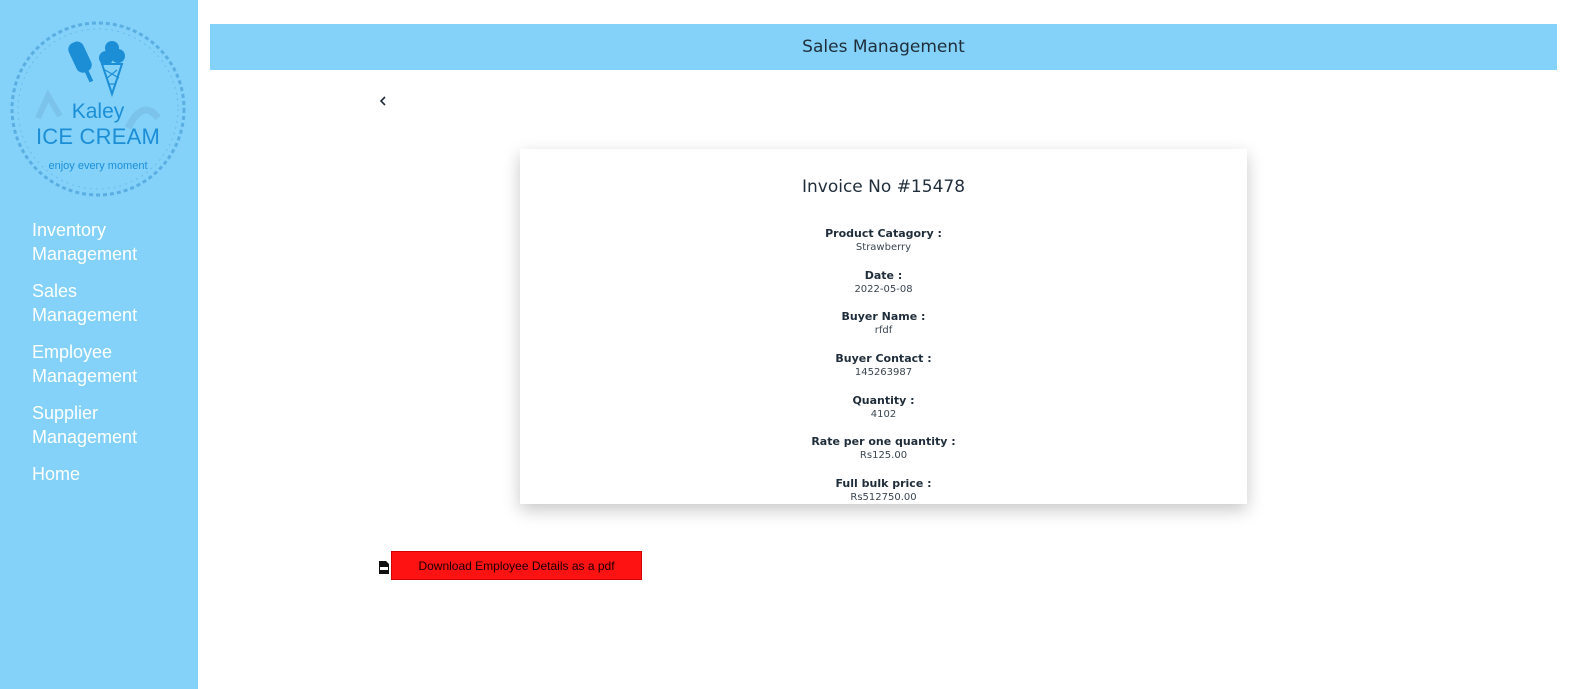  I want to click on sidebar-item-label: Home, so click(56, 474).